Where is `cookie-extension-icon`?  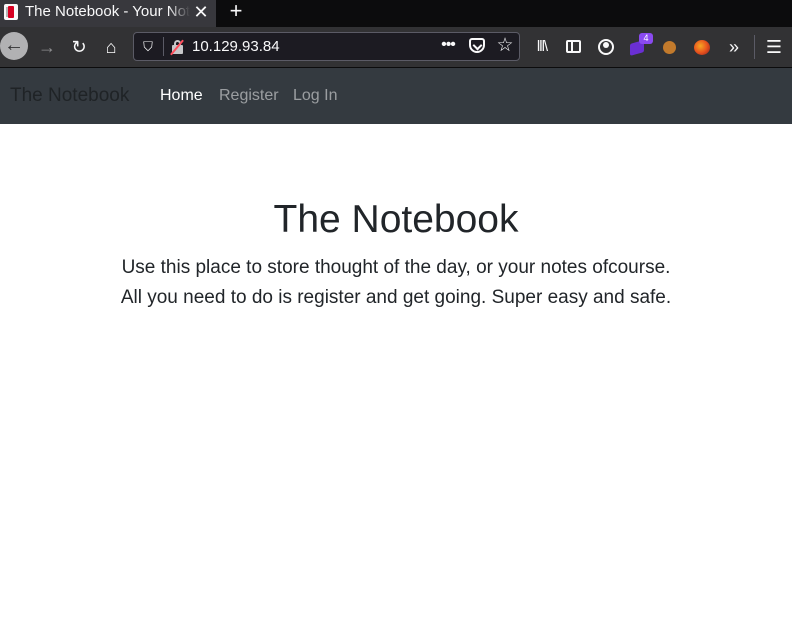 cookie-extension-icon is located at coordinates (670, 47).